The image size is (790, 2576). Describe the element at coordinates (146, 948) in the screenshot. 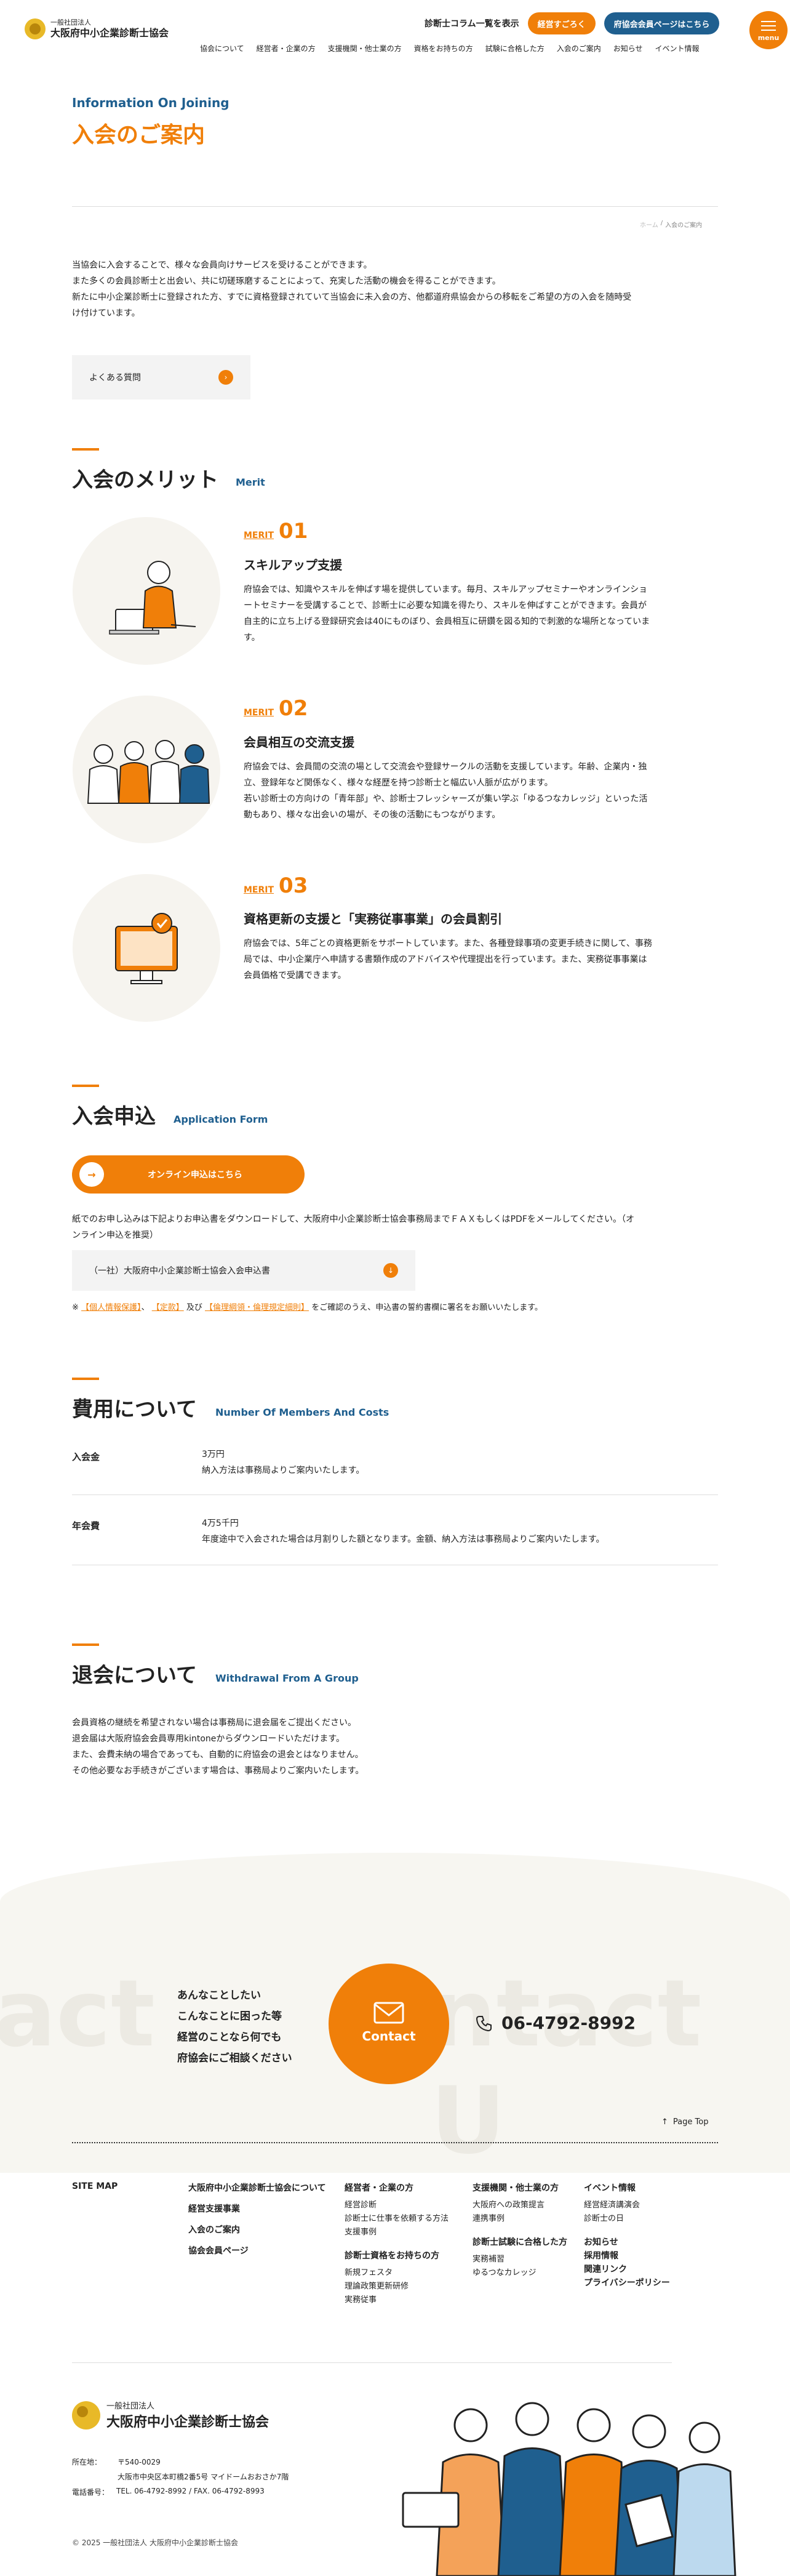

I see `monitor-check-icon` at that location.